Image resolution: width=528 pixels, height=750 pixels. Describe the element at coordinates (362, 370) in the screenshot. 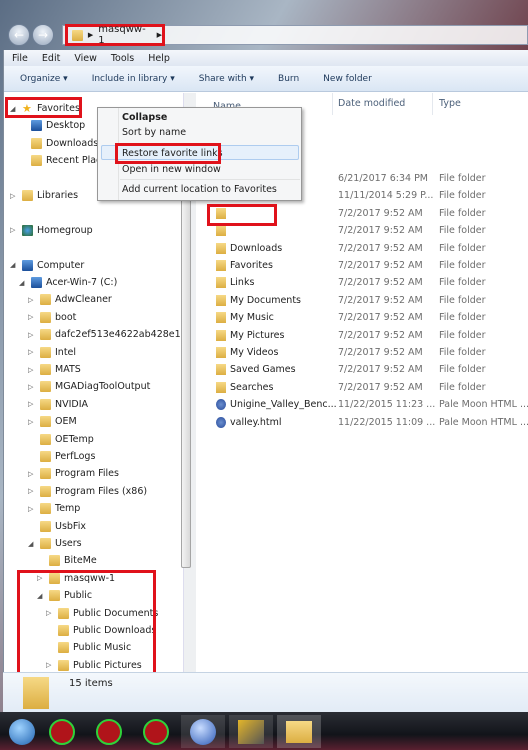

I see `file-row: Saved Games 7/2/2017 9:52 AM File folder` at that location.